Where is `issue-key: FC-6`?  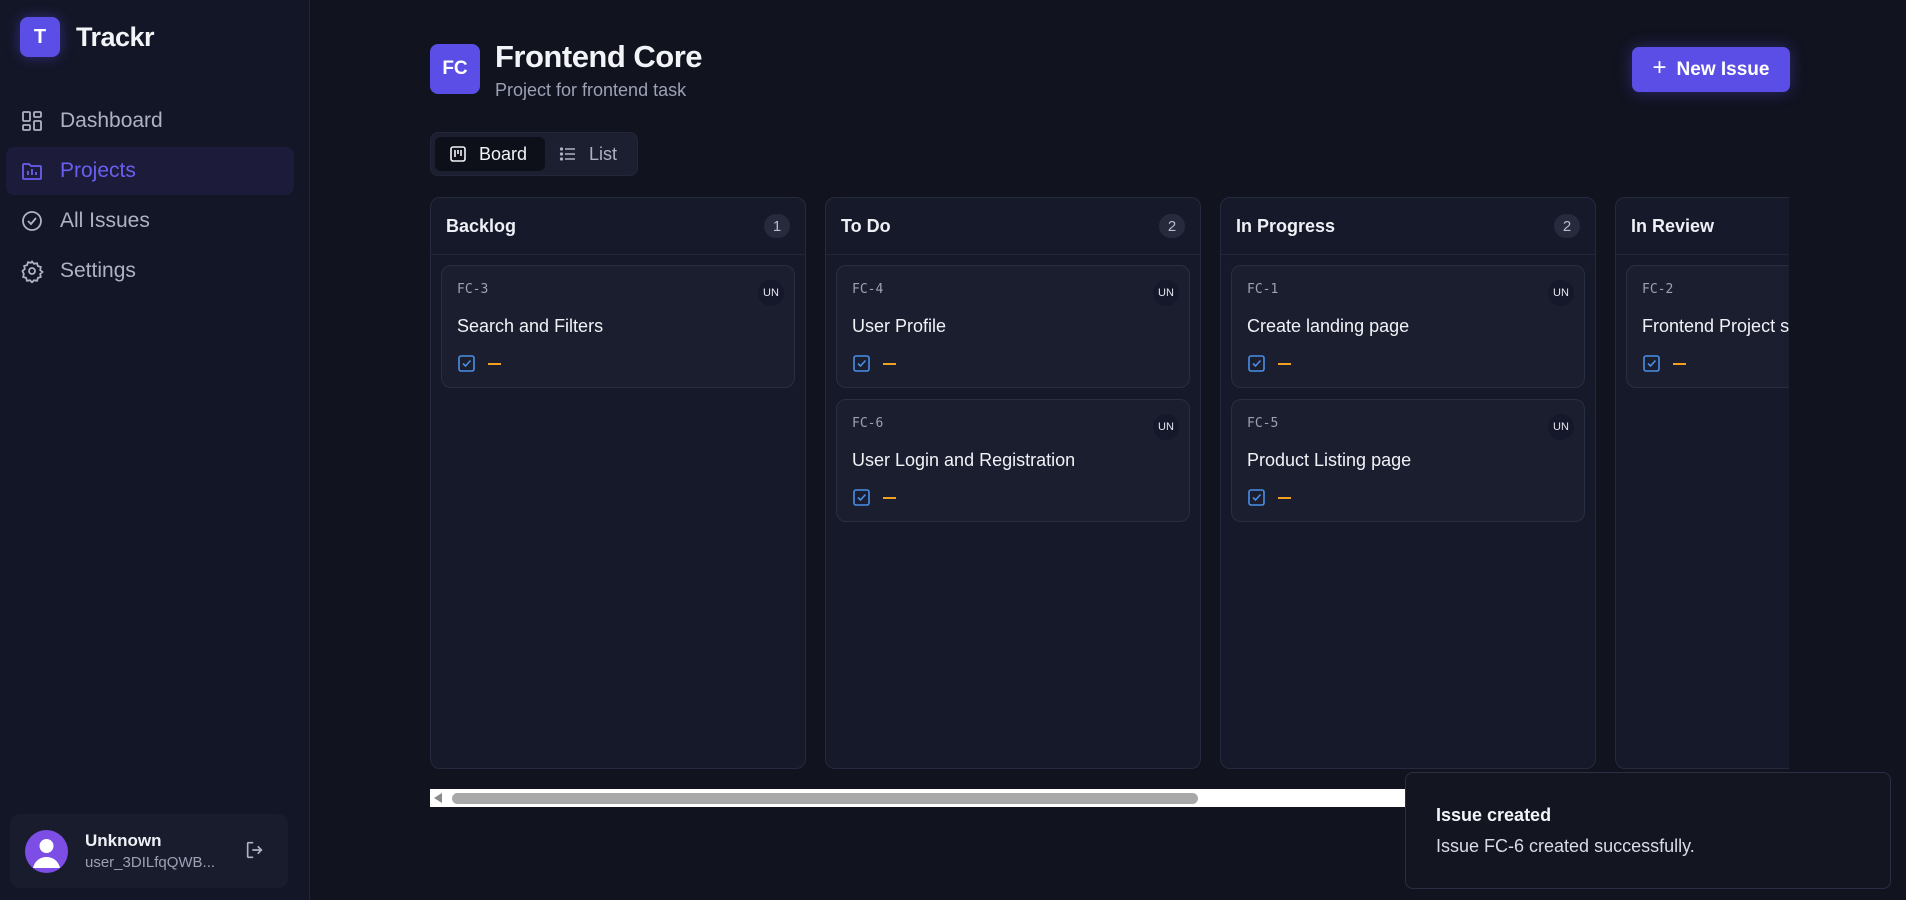
issue-key: FC-6 is located at coordinates (868, 423).